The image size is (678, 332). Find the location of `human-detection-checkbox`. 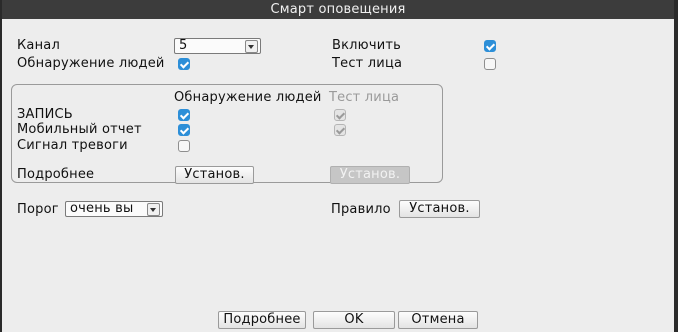

human-detection-checkbox is located at coordinates (184, 64).